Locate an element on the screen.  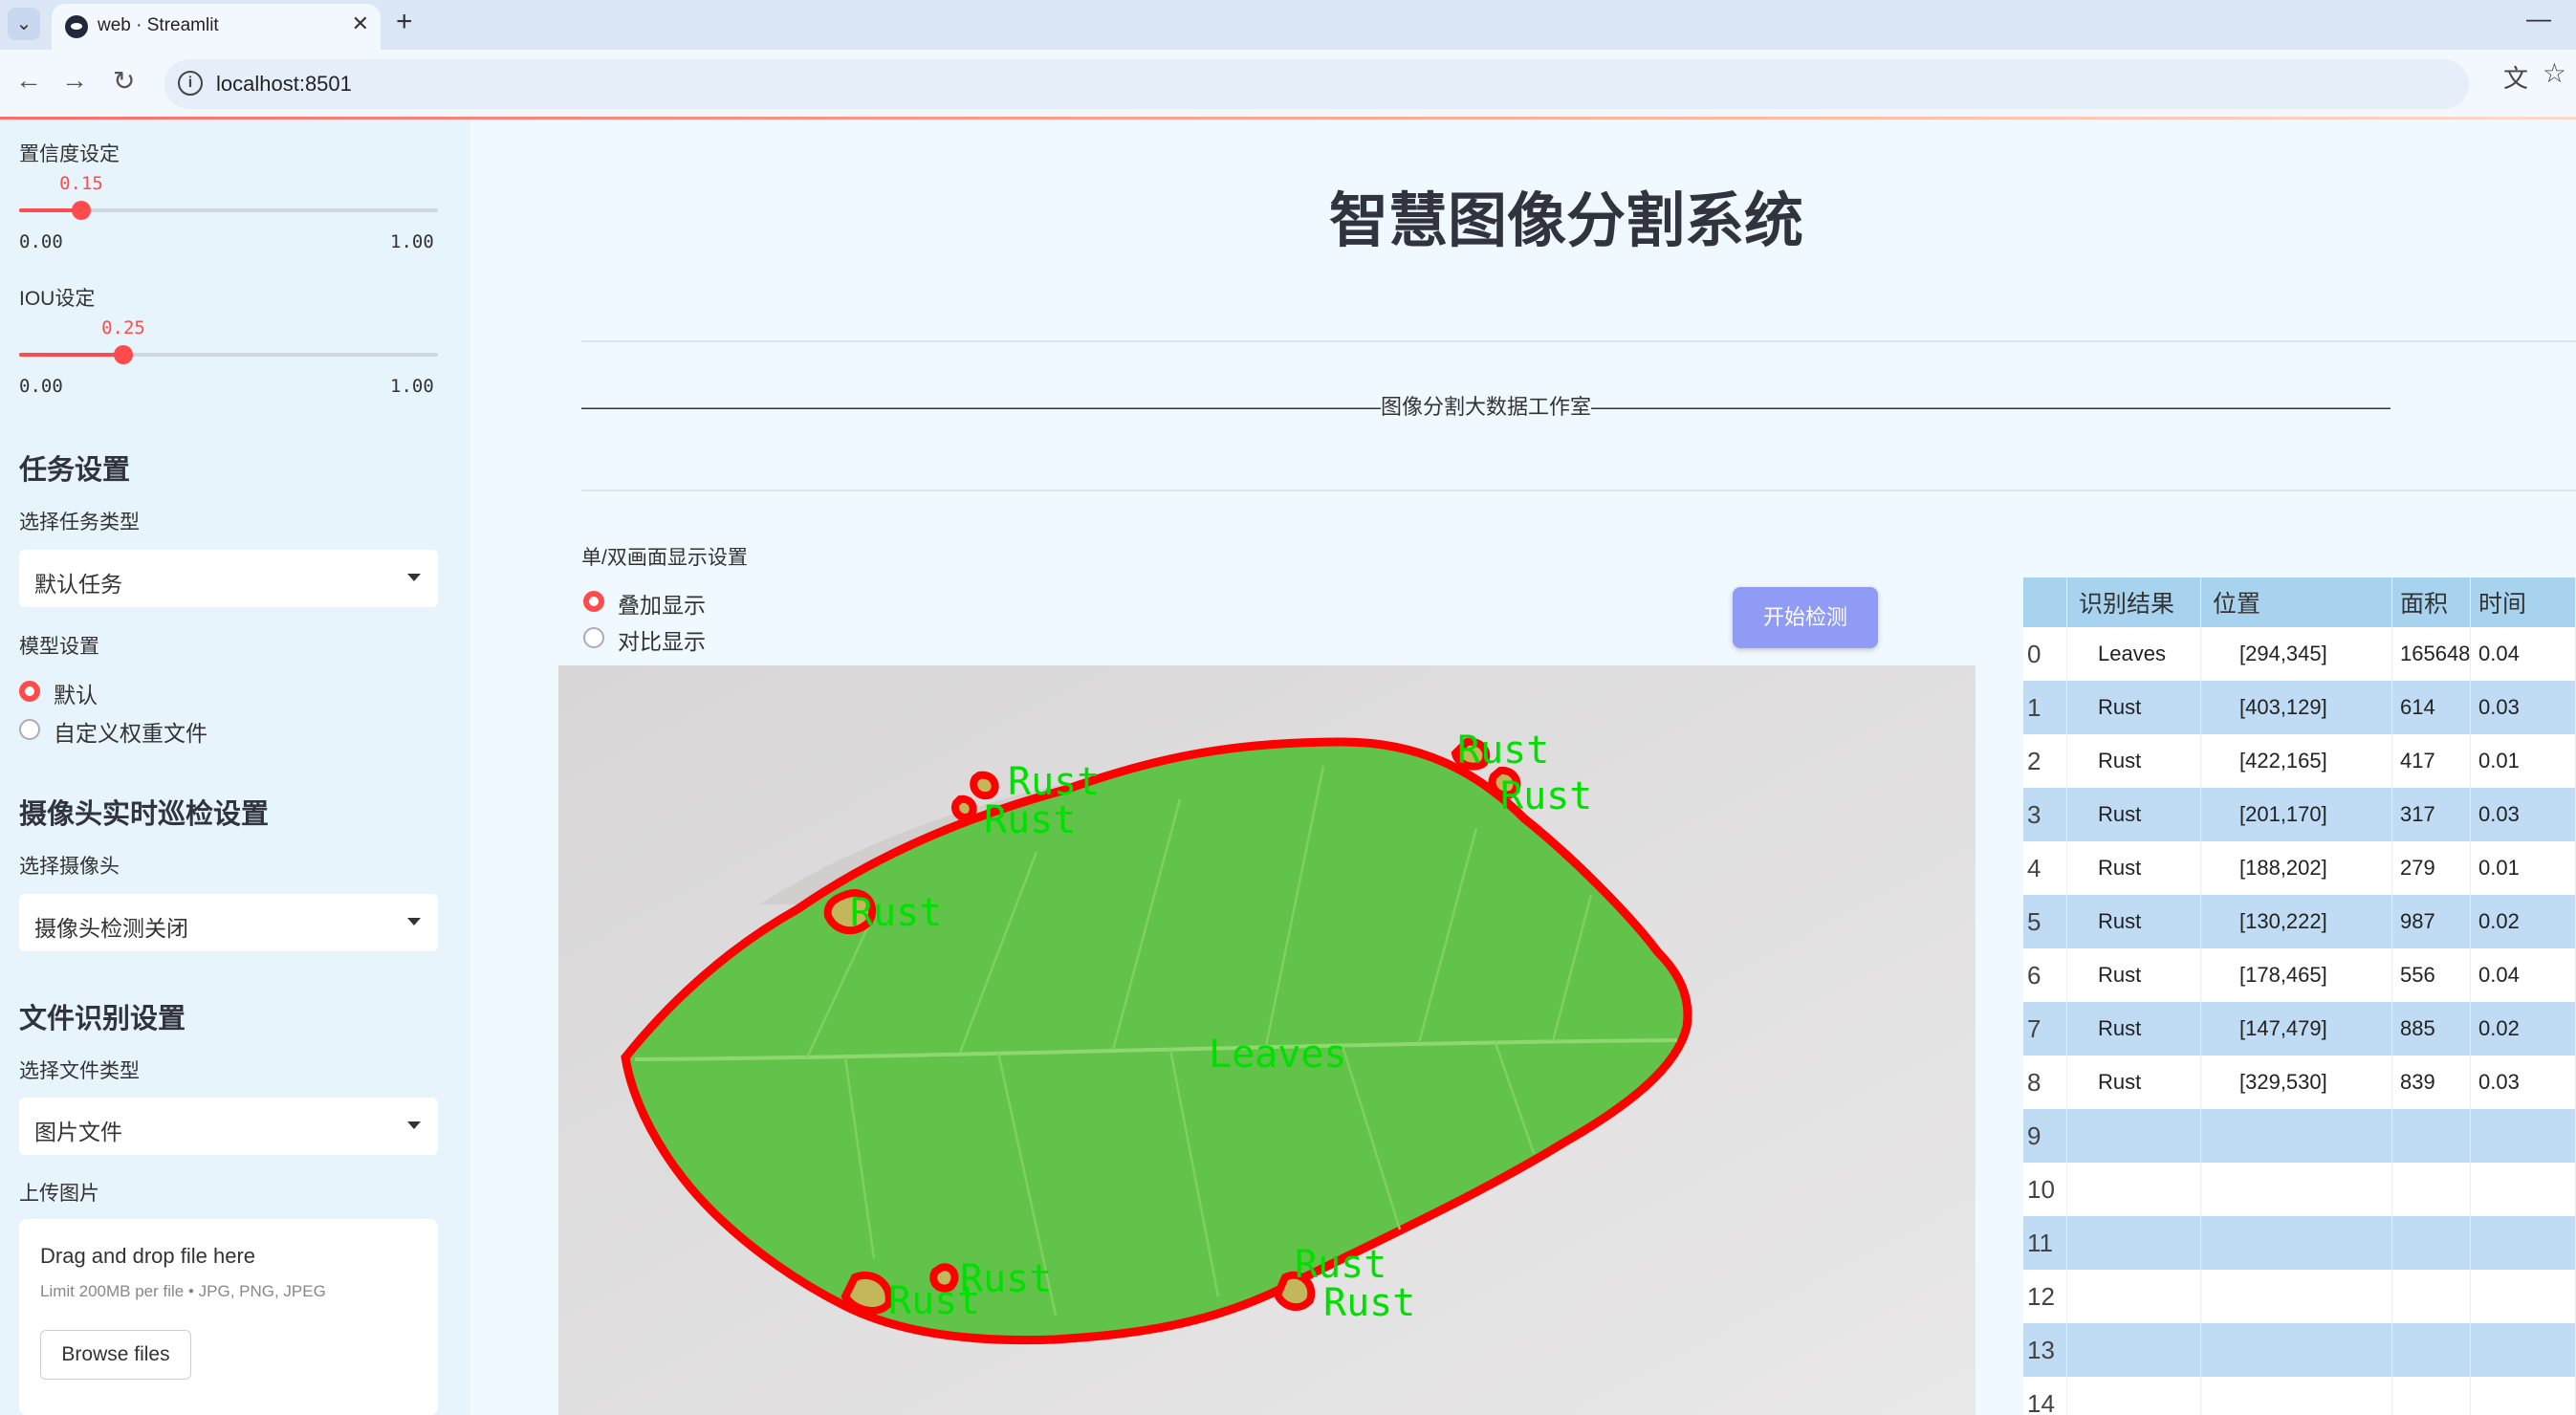
row-area: 556 is located at coordinates (2431, 975).